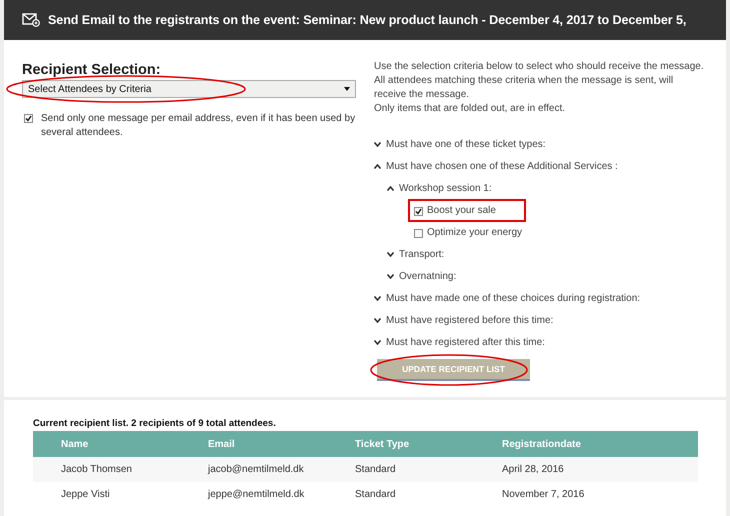 This screenshot has height=516, width=730. Describe the element at coordinates (466, 144) in the screenshot. I see `criterion-label: Must have one of these ticket types:` at that location.